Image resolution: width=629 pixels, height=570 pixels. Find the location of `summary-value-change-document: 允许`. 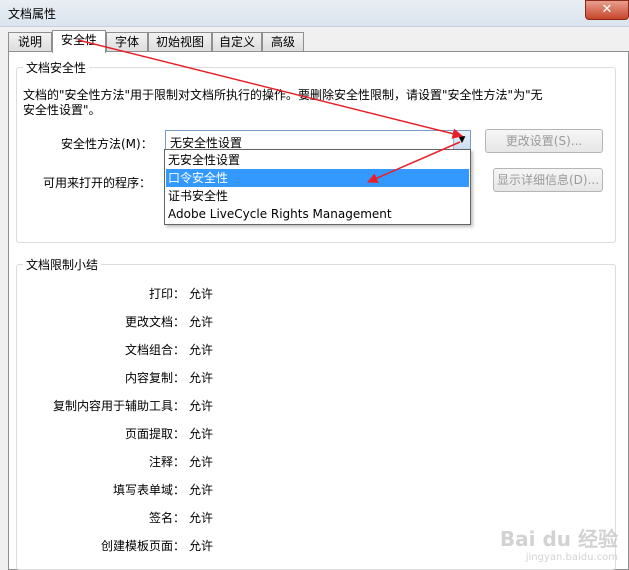

summary-value-change-document: 允许 is located at coordinates (201, 322).